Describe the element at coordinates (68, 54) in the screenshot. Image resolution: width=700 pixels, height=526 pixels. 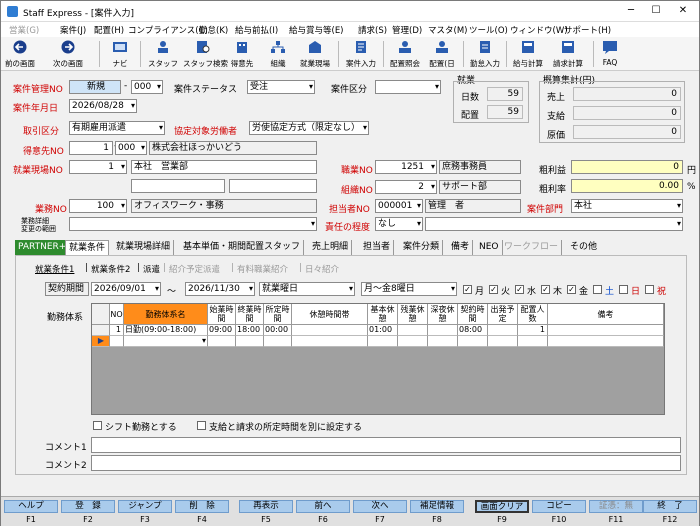
I see `toolbar-forward: 次の画面` at that location.